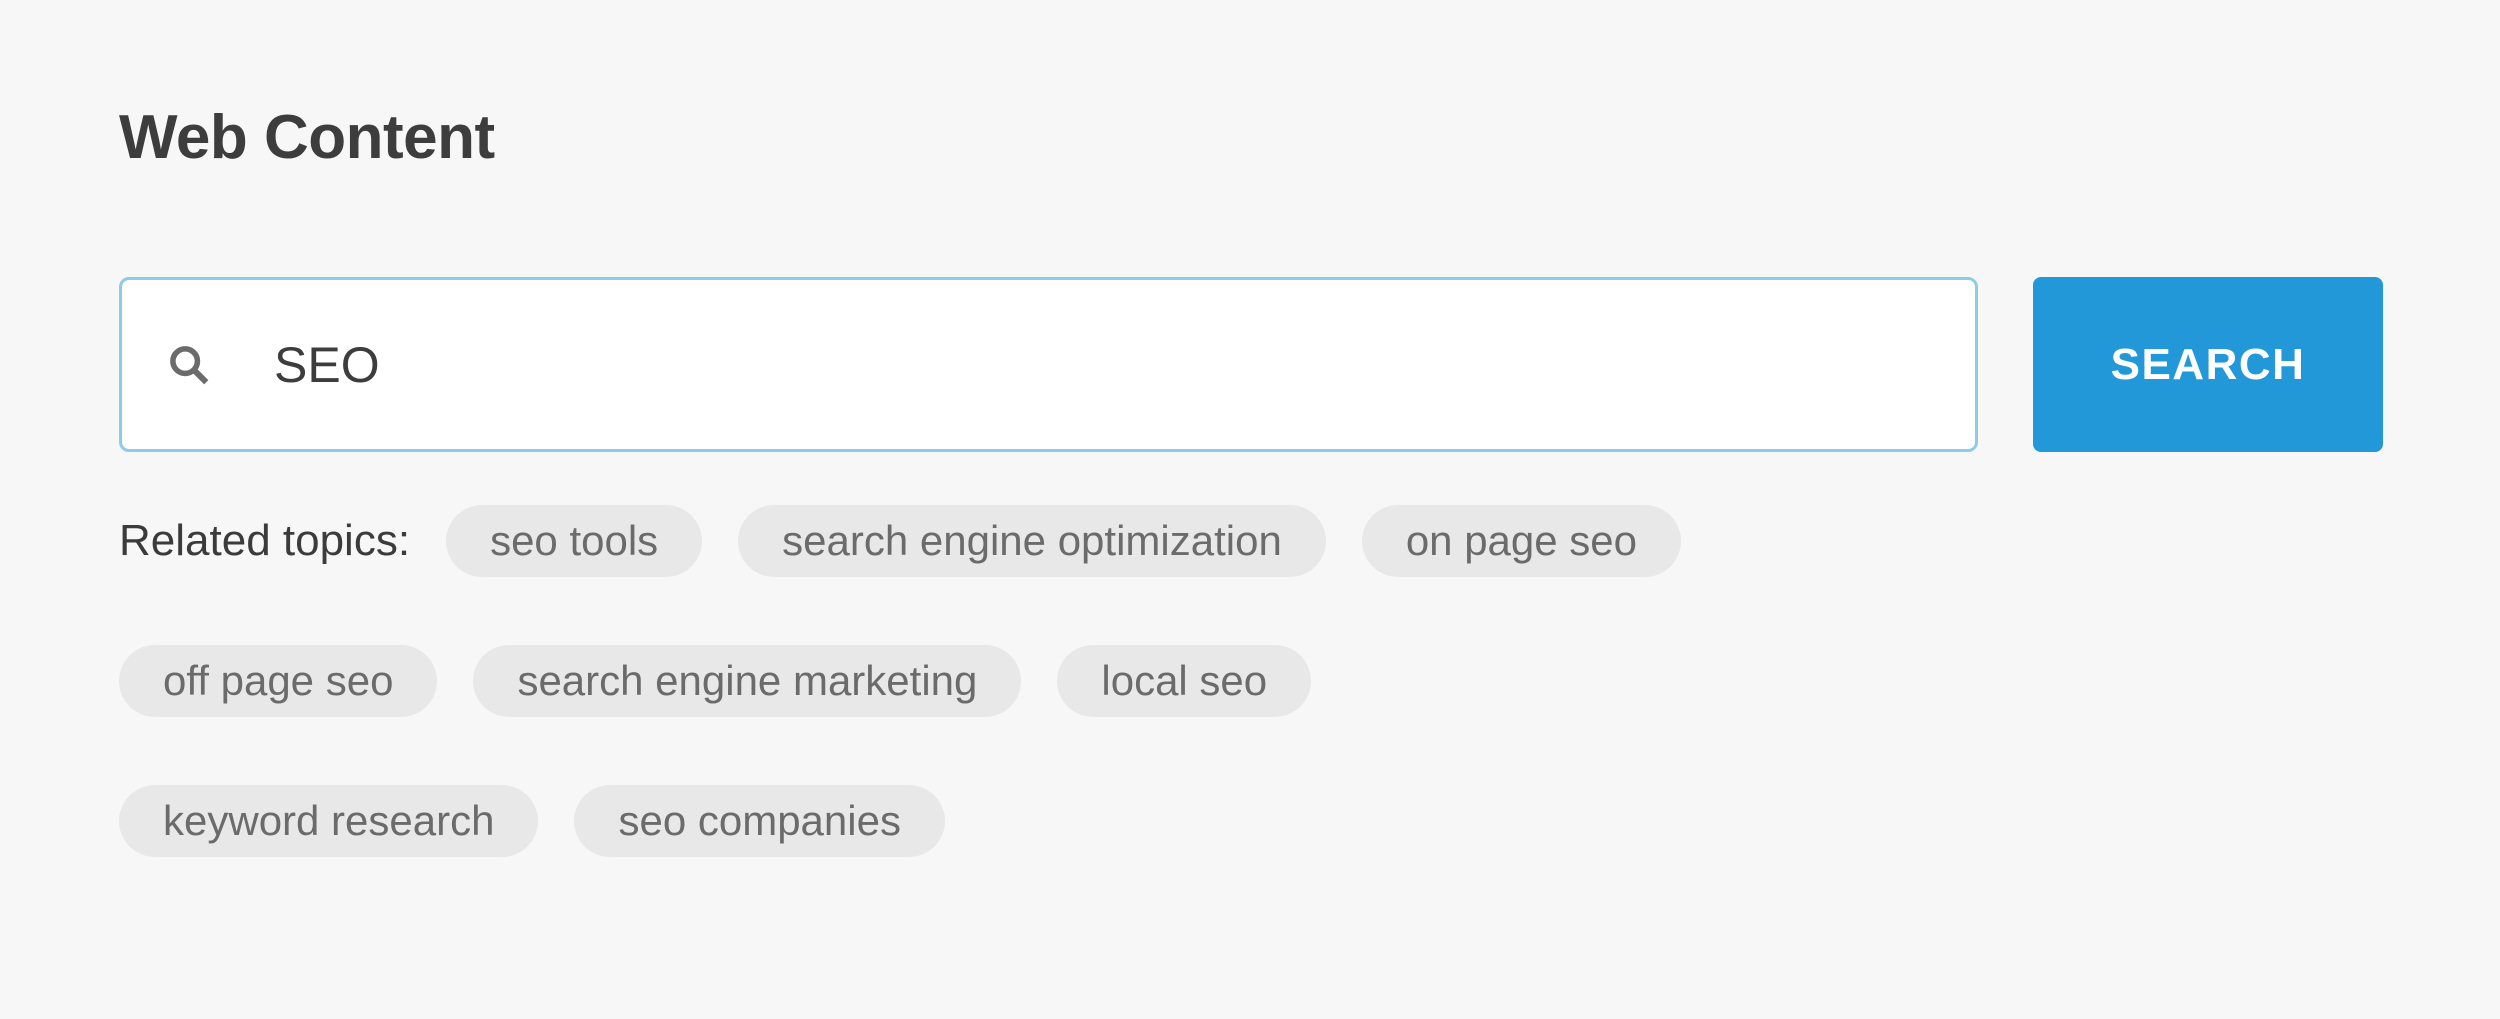 This screenshot has height=1019, width=2500. I want to click on related-topic-chip: search engine marketing, so click(747, 681).